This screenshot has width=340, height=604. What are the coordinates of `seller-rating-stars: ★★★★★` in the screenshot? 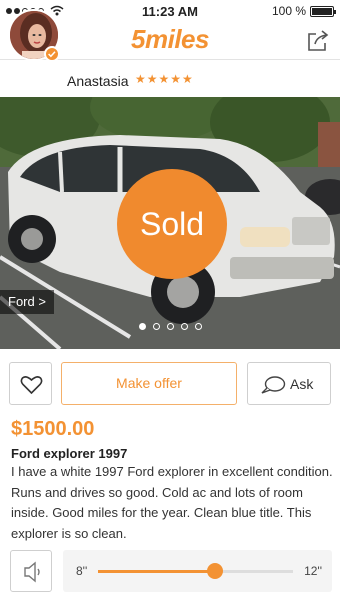 It's located at (164, 79).